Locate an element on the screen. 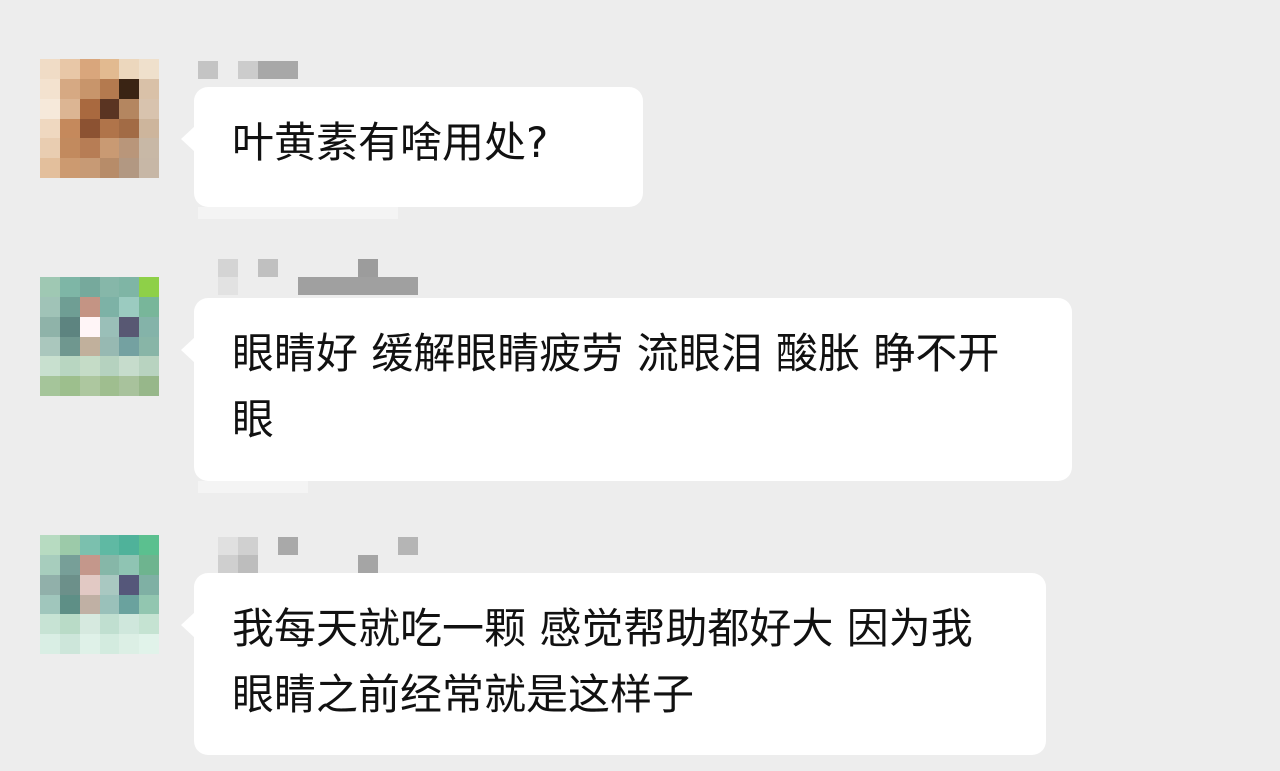 This screenshot has height=771, width=1280. message-text: 我每天就吃一颗 感觉帮助都好大 因为我眼睛之前经常就是这样子 is located at coordinates (602, 661).